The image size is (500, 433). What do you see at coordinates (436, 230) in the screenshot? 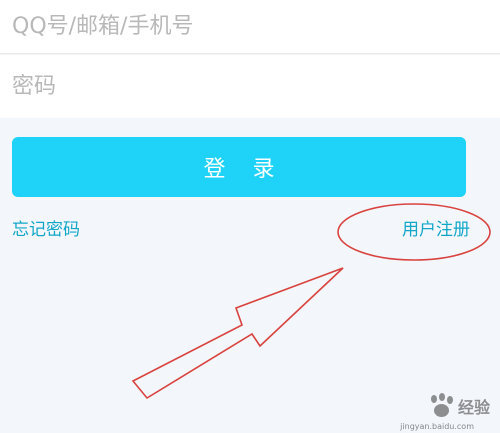
I see `register-link: 用户注册` at bounding box center [436, 230].